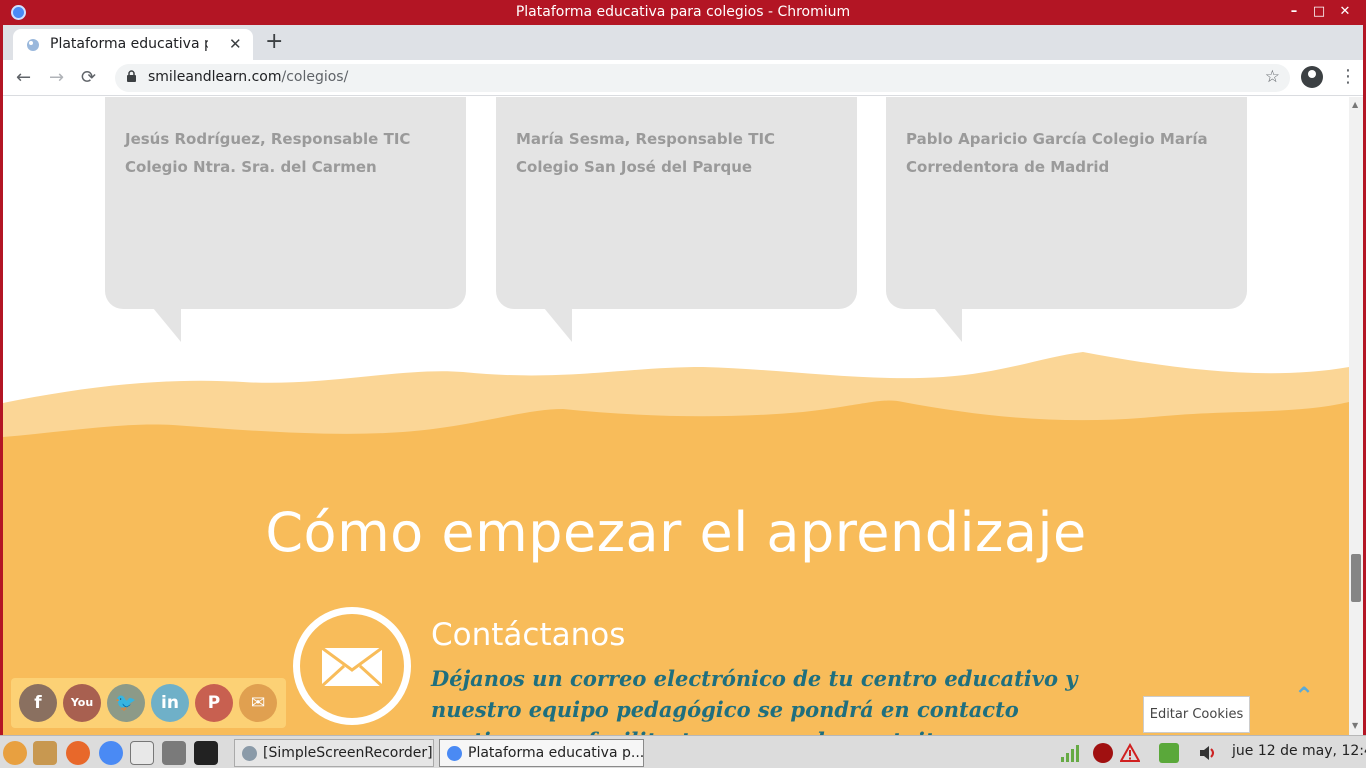  Describe the element at coordinates (78, 753) in the screenshot. I see `firefox-icon` at that location.